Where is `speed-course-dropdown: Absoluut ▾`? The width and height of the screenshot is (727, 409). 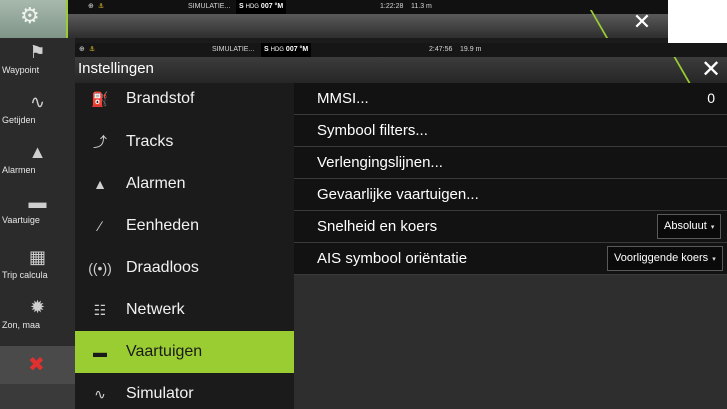 speed-course-dropdown: Absoluut ▾ is located at coordinates (689, 226).